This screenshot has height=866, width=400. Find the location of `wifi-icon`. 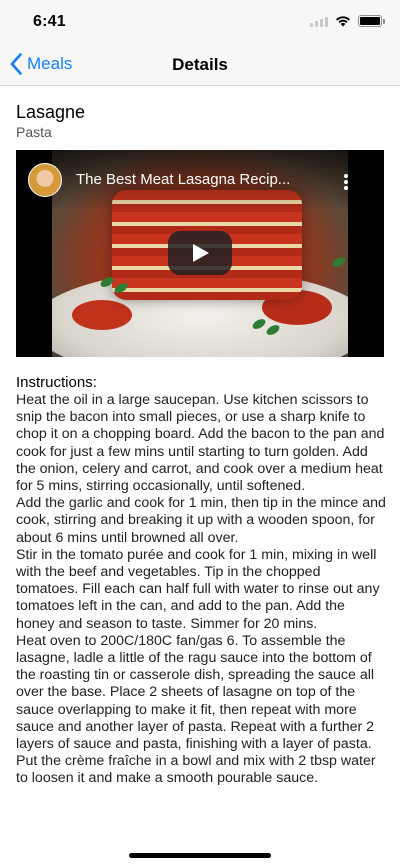

wifi-icon is located at coordinates (343, 21).